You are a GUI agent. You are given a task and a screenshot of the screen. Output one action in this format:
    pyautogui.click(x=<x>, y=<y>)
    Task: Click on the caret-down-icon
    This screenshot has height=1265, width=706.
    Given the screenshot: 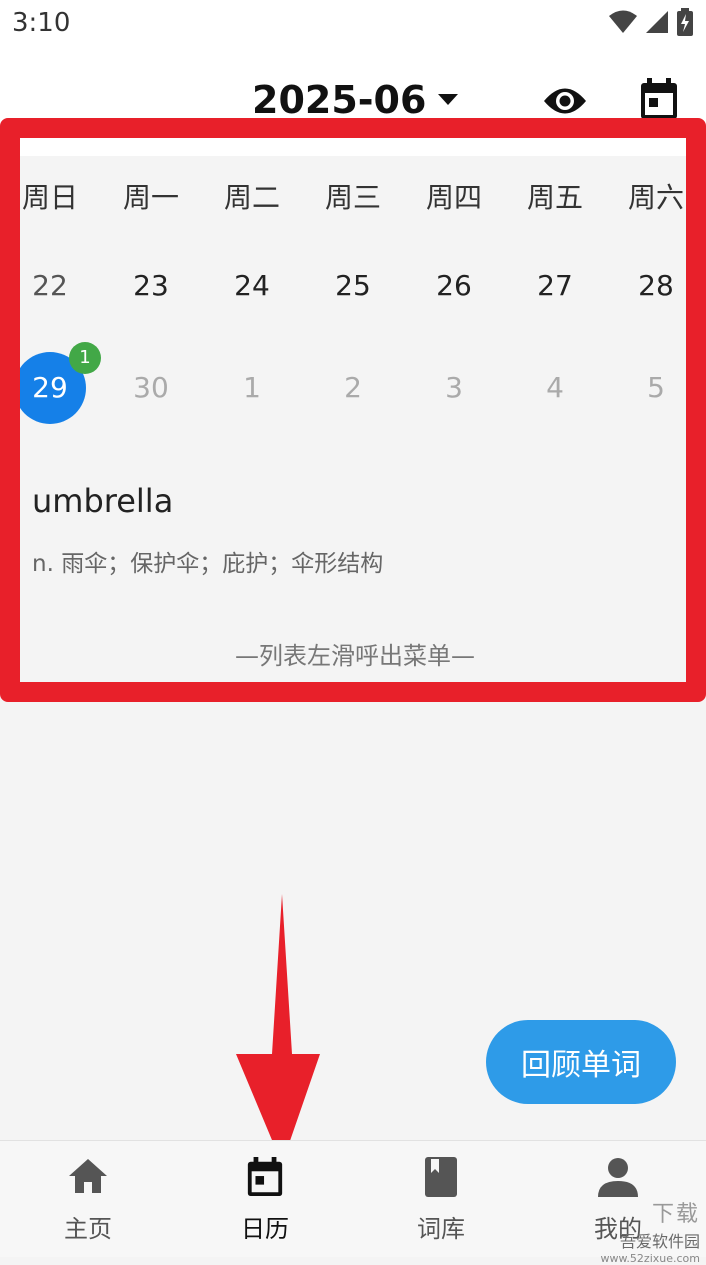 What is the action you would take?
    pyautogui.click(x=448, y=99)
    